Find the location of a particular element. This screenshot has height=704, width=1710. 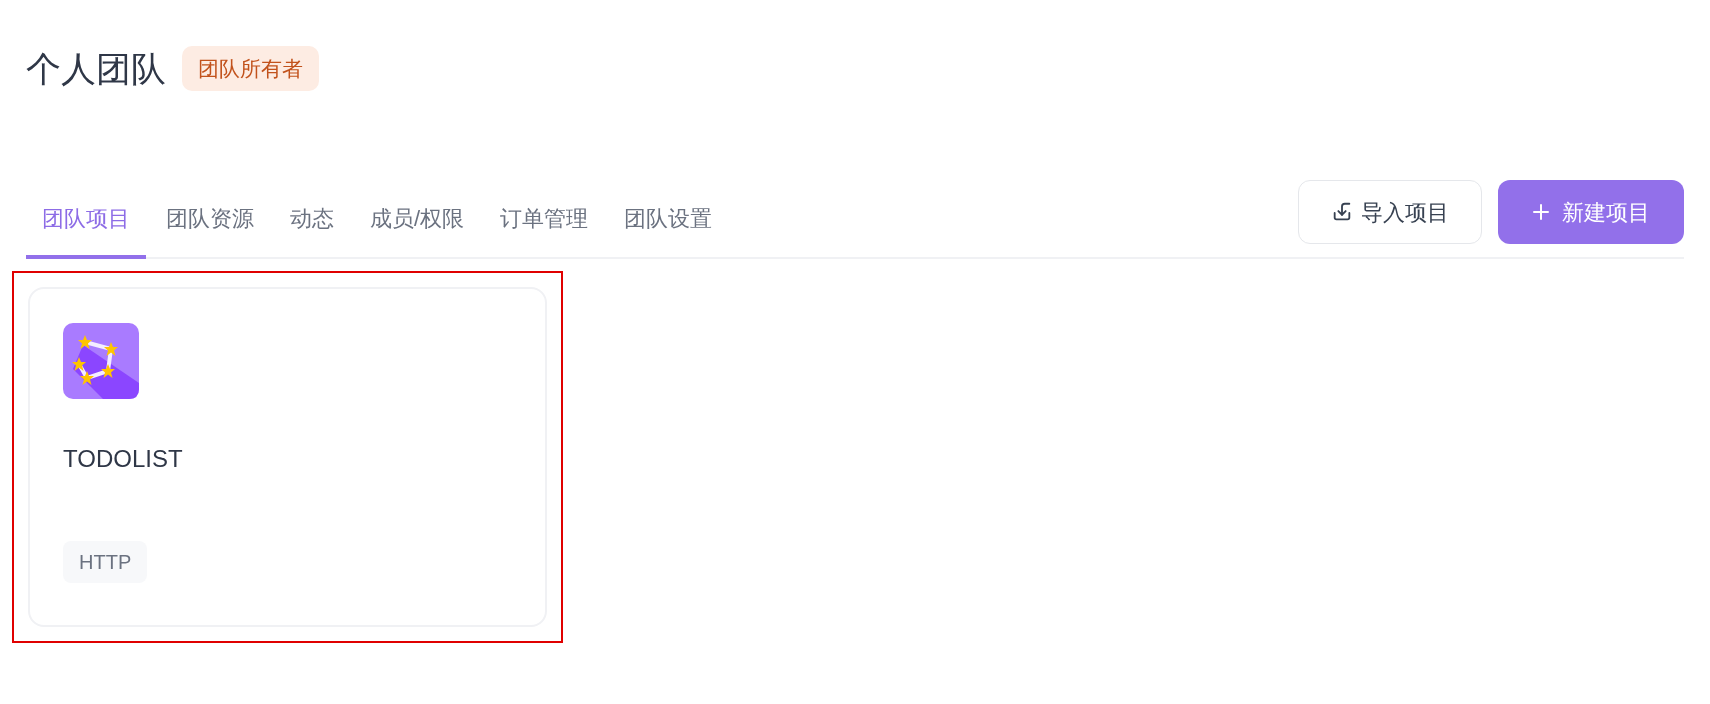

import-icon is located at coordinates (1342, 212).